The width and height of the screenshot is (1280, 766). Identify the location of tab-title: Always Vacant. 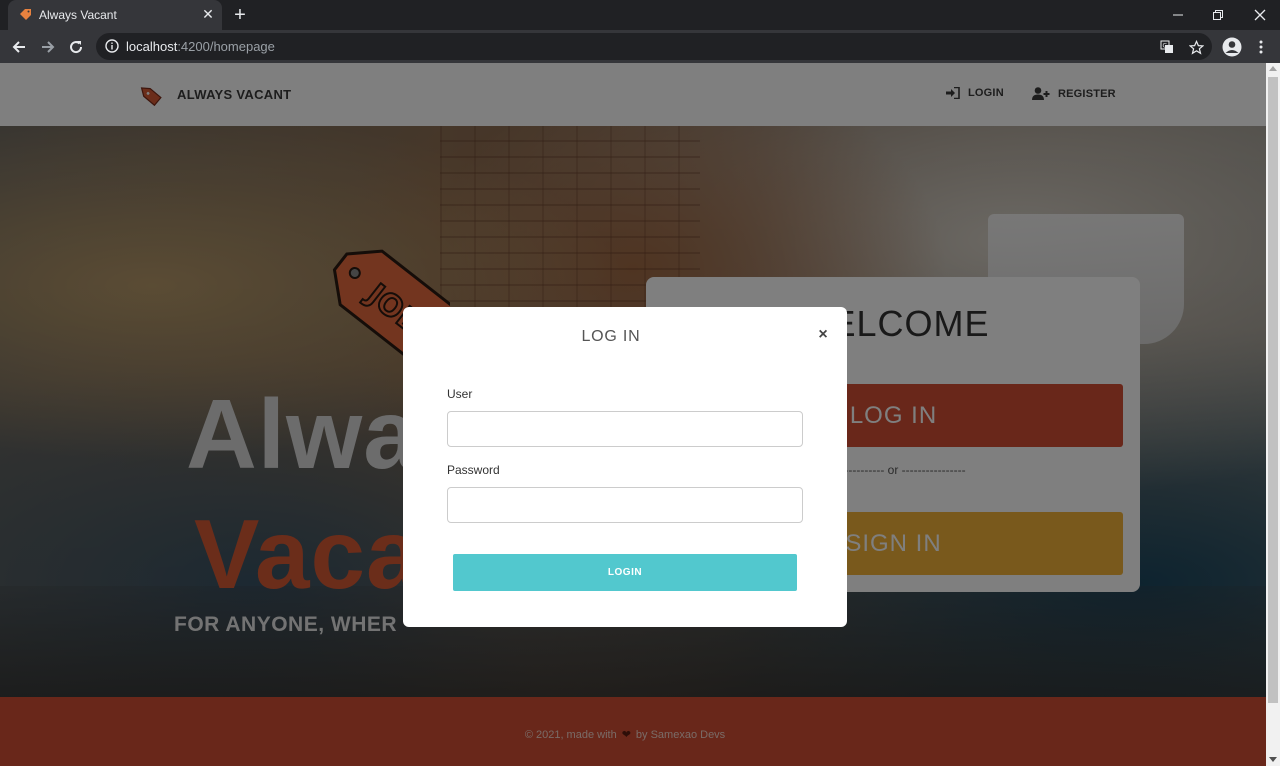
(78, 15).